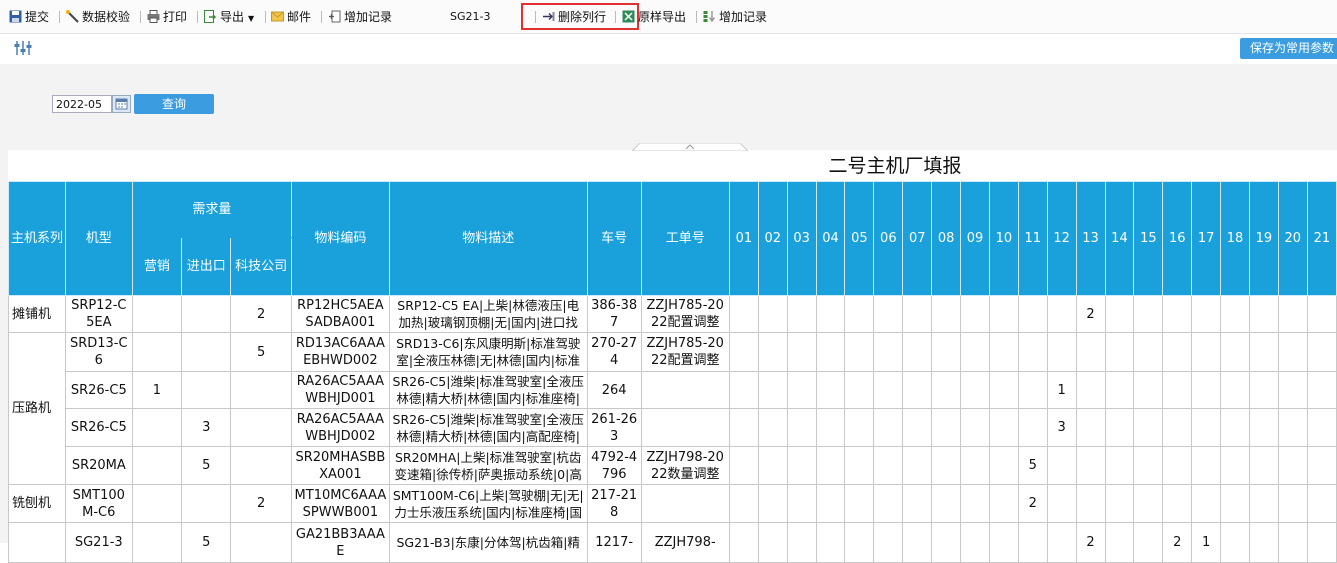  I want to click on date-input: 2022-05, so click(82, 104).